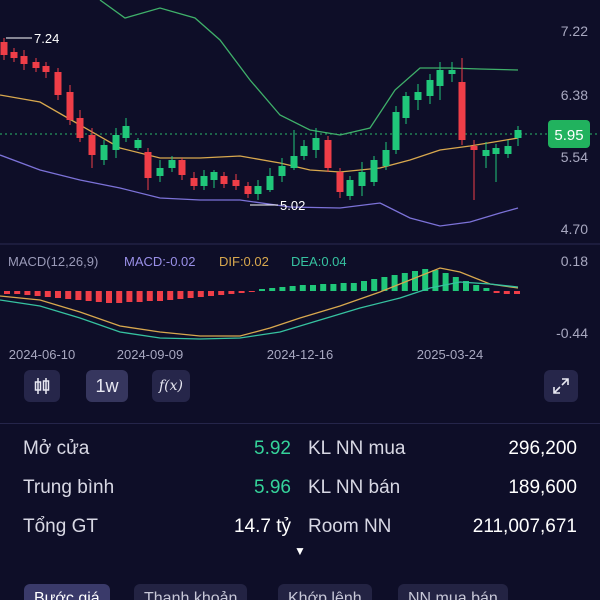 This screenshot has height=600, width=600. Describe the element at coordinates (42, 354) in the screenshot. I see `date-label: 2024-06-10` at that location.